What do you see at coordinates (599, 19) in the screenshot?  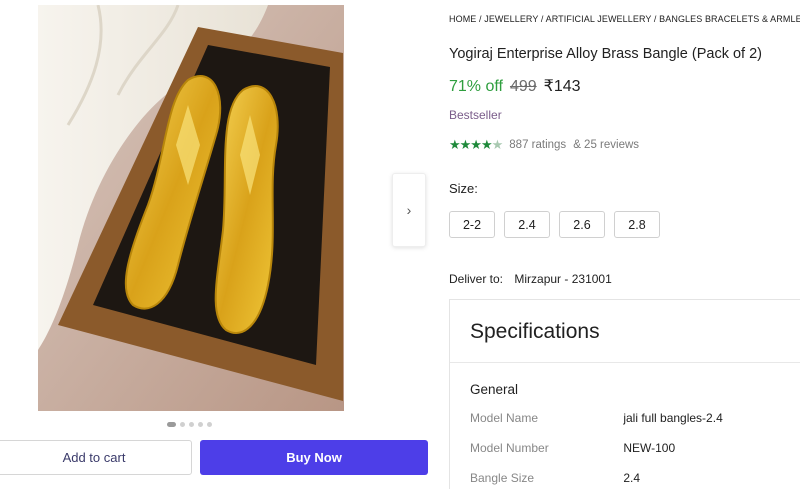 I see `breadcrumb-artificial-jewellery: ARTIFICIAL JEWELLERY` at bounding box center [599, 19].